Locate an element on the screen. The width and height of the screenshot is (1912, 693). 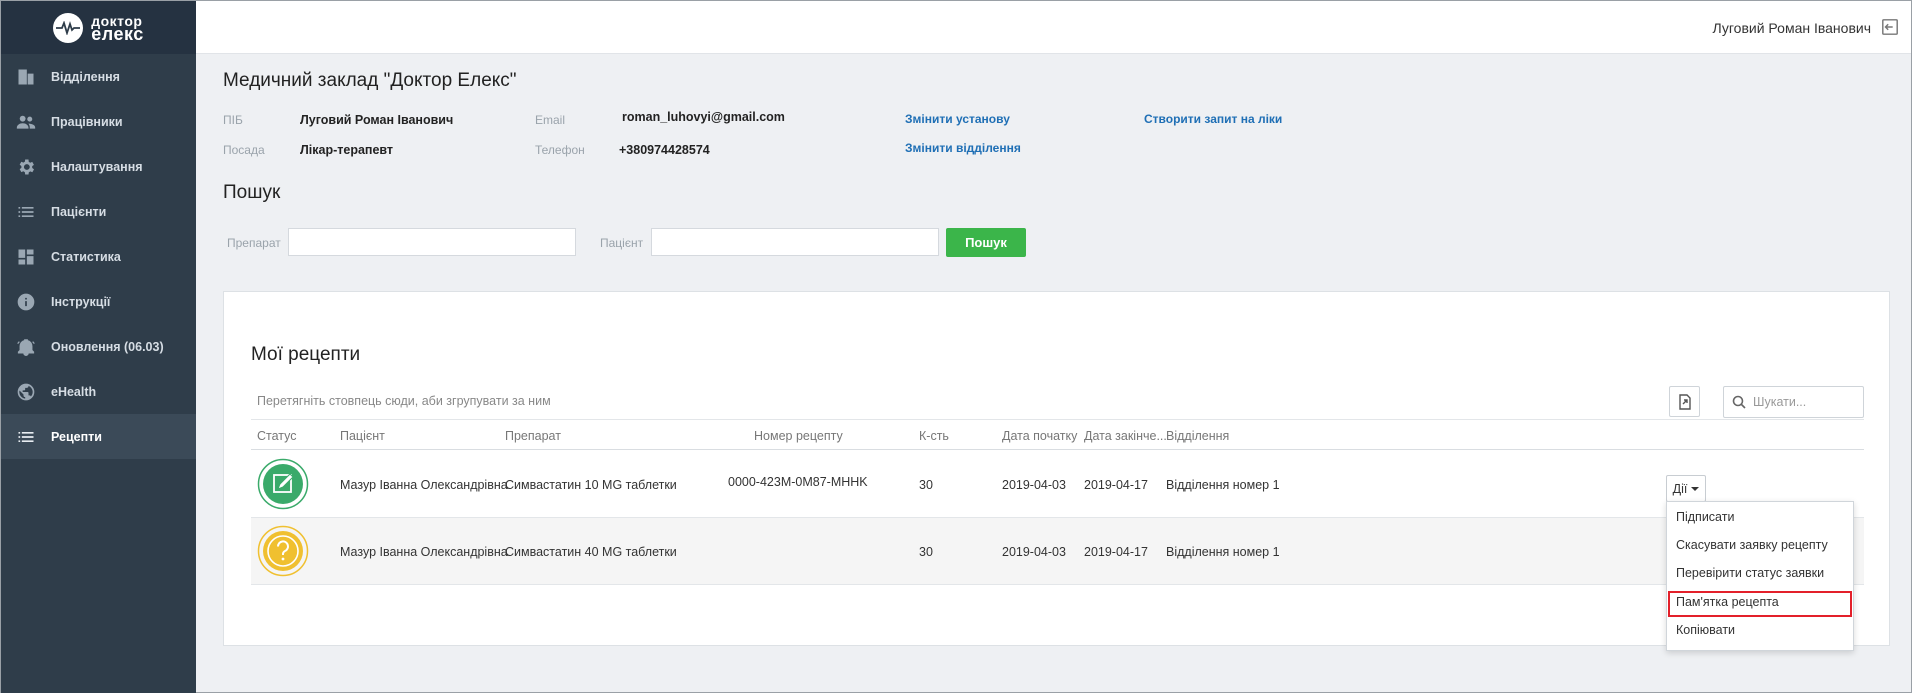
sidebar-item-instructions: Інструкції is located at coordinates (98, 301).